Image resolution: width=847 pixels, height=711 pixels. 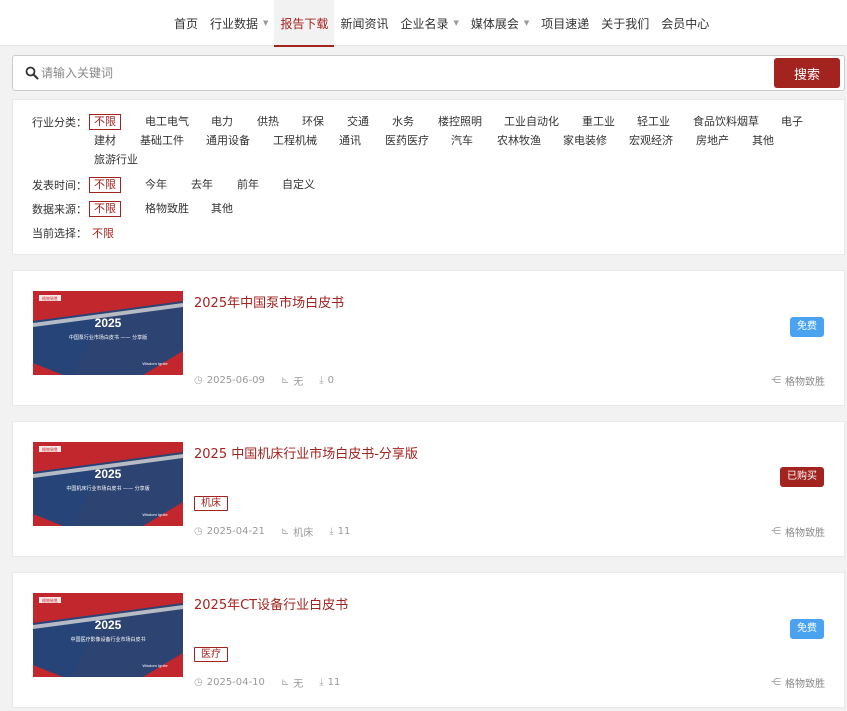 What do you see at coordinates (531, 122) in the screenshot?
I see `filter-option: 工业自动化` at bounding box center [531, 122].